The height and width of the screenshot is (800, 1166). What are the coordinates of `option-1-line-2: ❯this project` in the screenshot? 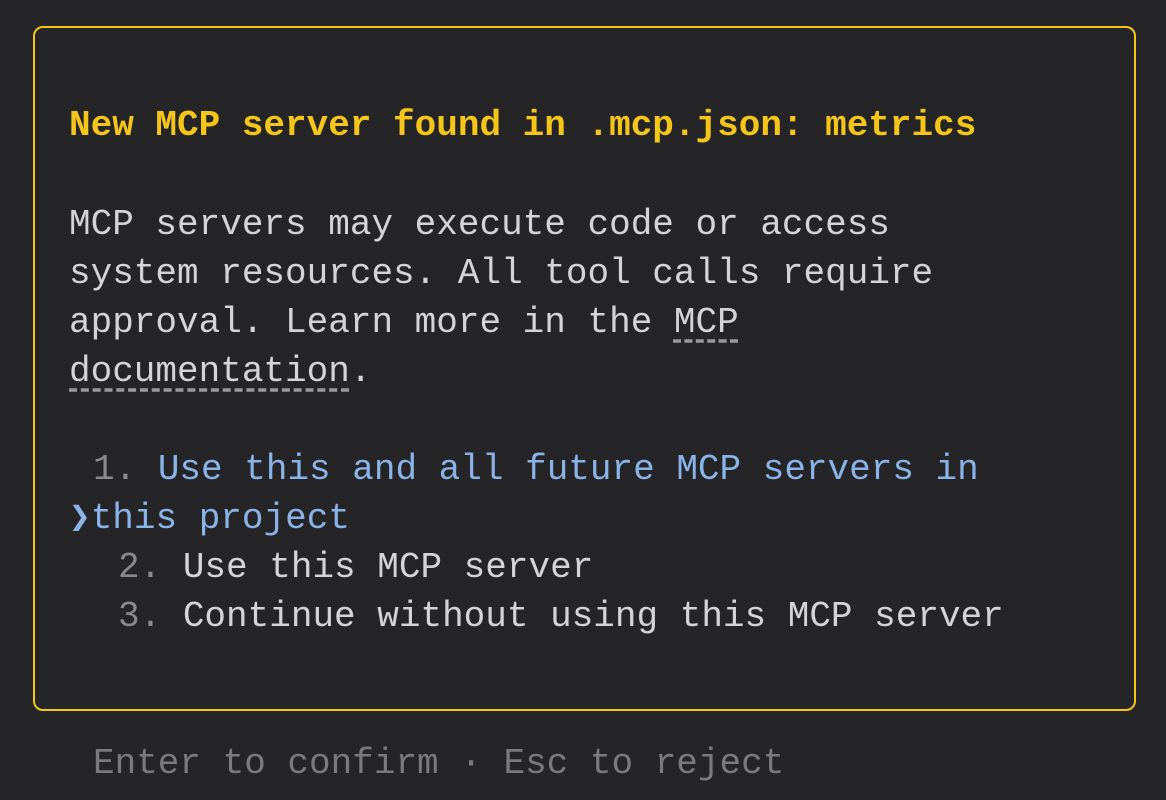 It's located at (209, 518).